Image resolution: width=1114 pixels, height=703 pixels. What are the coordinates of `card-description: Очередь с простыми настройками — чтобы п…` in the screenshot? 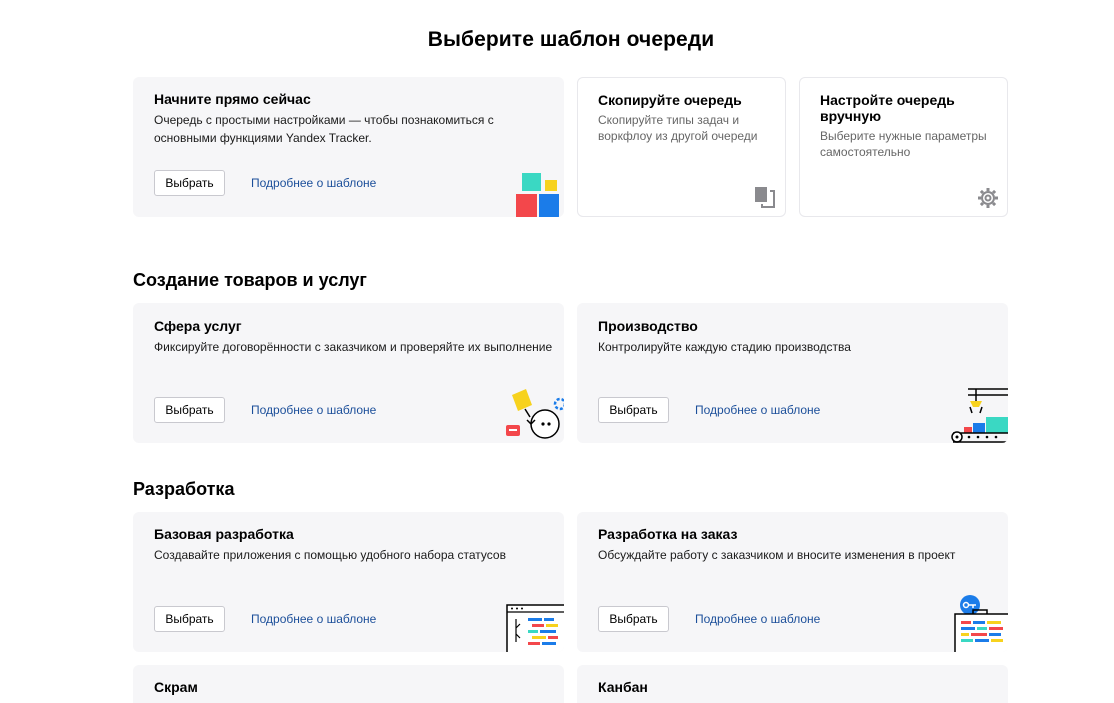 It's located at (324, 129).